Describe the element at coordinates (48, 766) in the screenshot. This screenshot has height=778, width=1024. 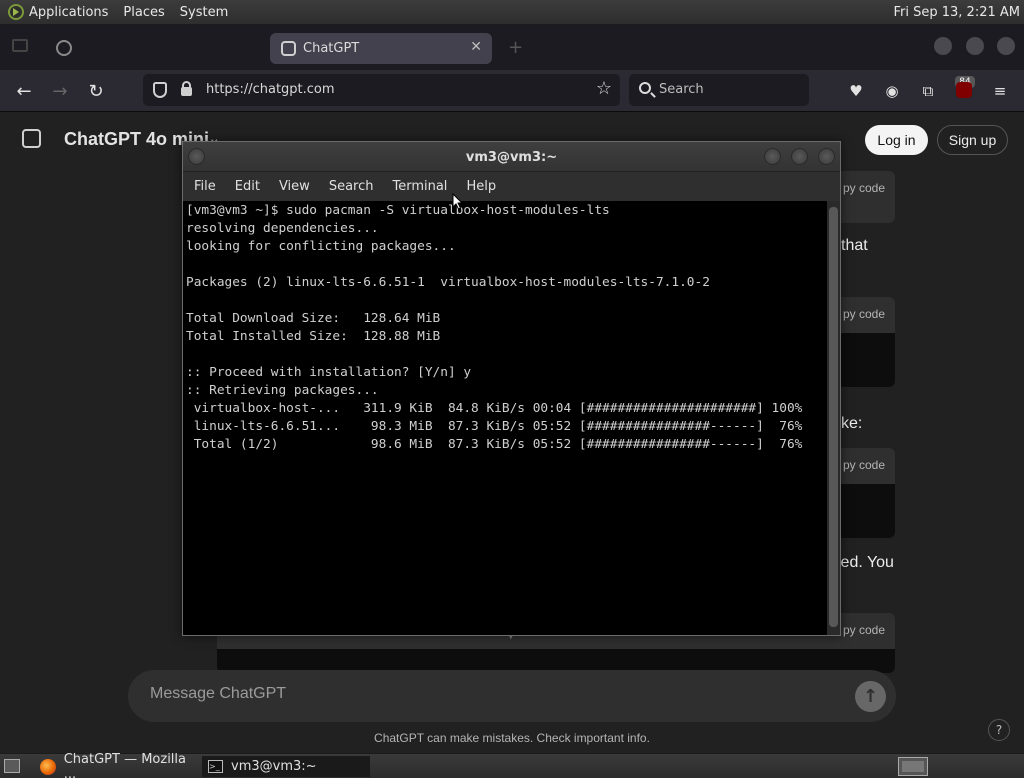
I see `firefox-icon` at that location.